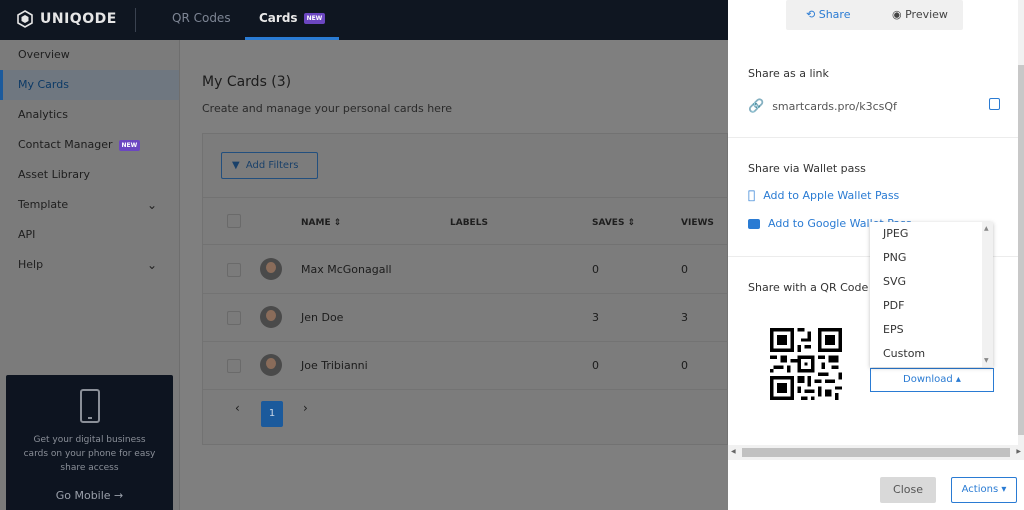 This screenshot has width=1024, height=510. I want to click on divider, so click(873, 137).